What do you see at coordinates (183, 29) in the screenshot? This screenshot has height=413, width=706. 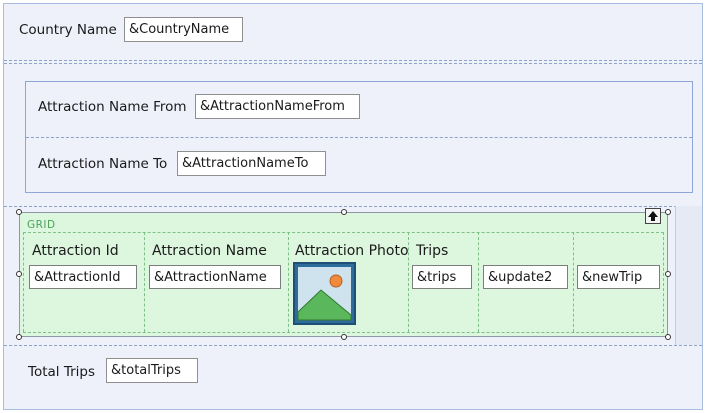 I see `country-name-field: &CountryName` at bounding box center [183, 29].